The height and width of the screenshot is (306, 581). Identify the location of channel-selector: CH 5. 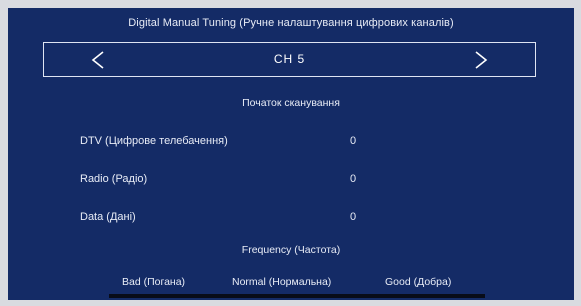
(289, 59).